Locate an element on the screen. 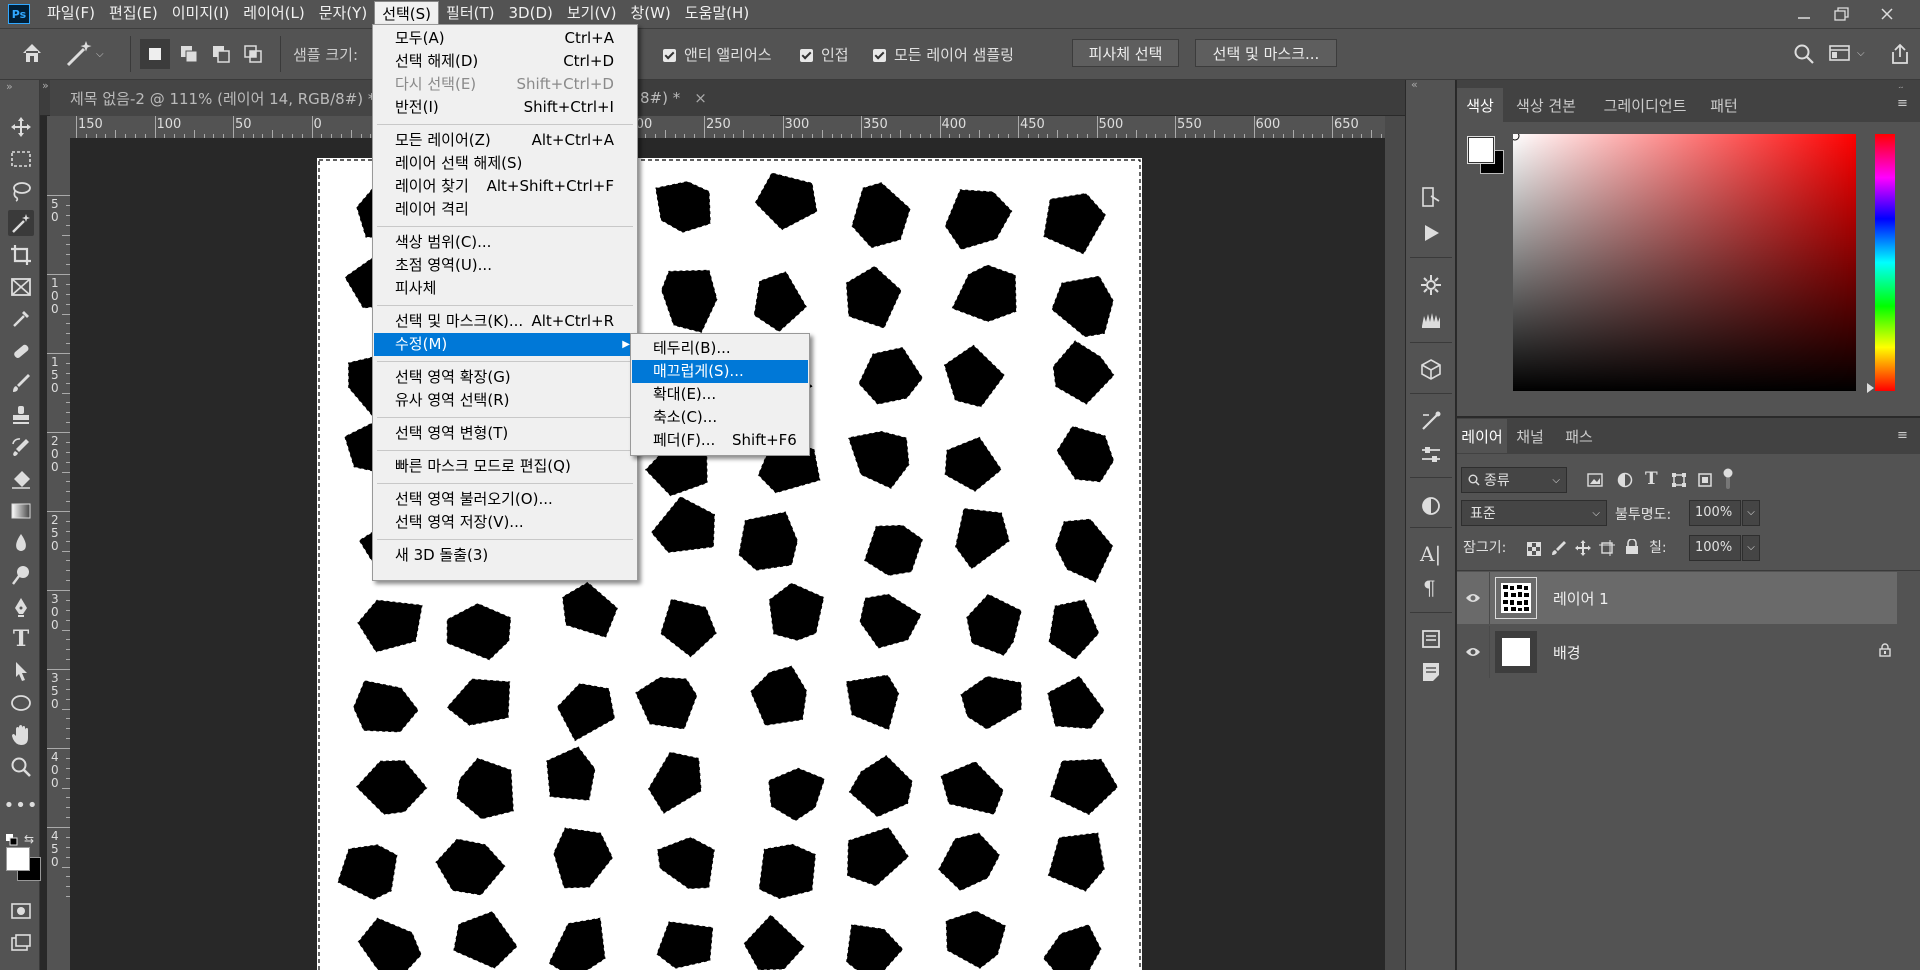 This screenshot has height=970, width=1920. menu-item: 새 3D 돌출(3) is located at coordinates (505, 555).